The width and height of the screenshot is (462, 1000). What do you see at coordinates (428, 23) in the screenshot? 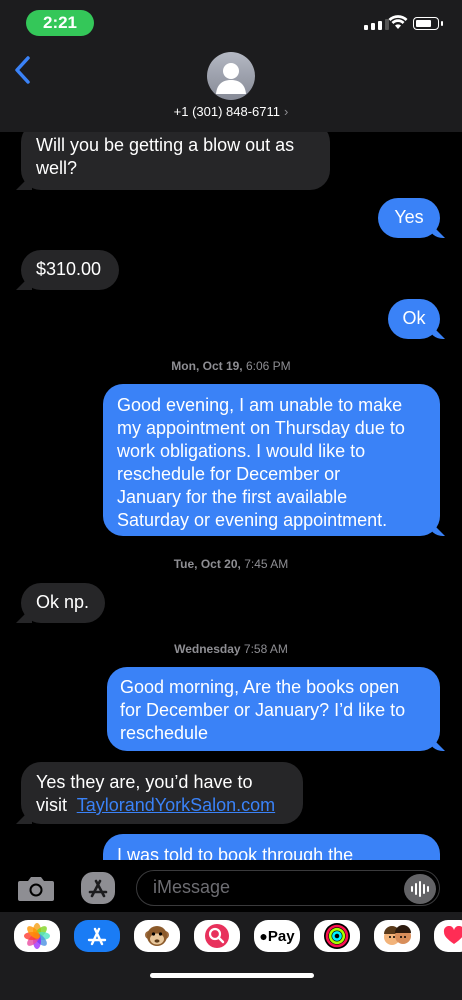
I see `battery-icon` at bounding box center [428, 23].